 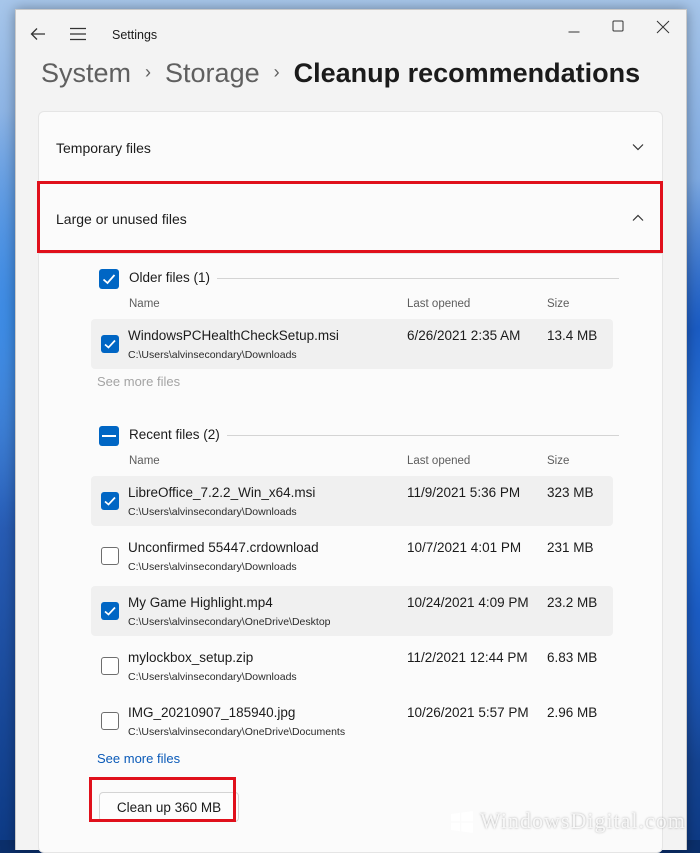 I want to click on file-path: C:\Users\alvinsecondary\OneDrive\Desktop, so click(x=229, y=622).